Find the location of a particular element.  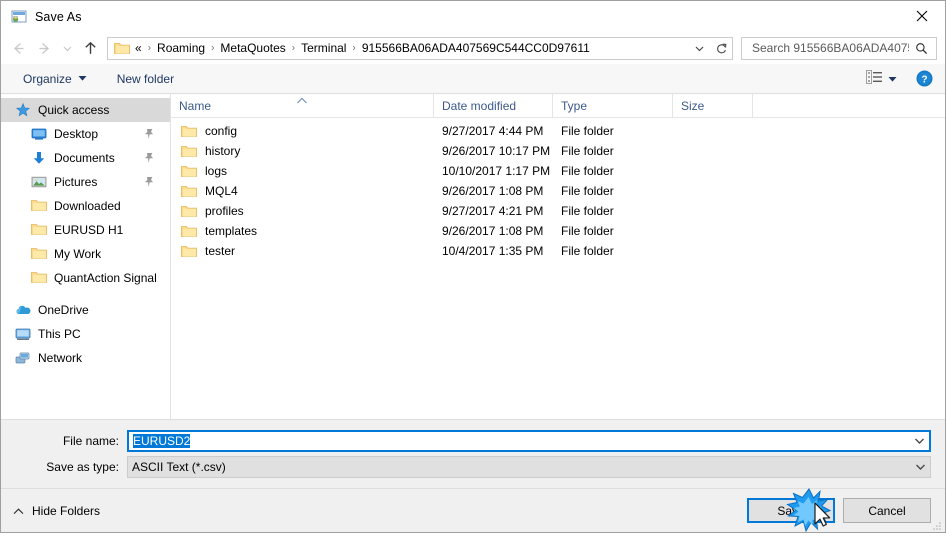

column-headers: Name Date modified Type Size is located at coordinates (558, 106).